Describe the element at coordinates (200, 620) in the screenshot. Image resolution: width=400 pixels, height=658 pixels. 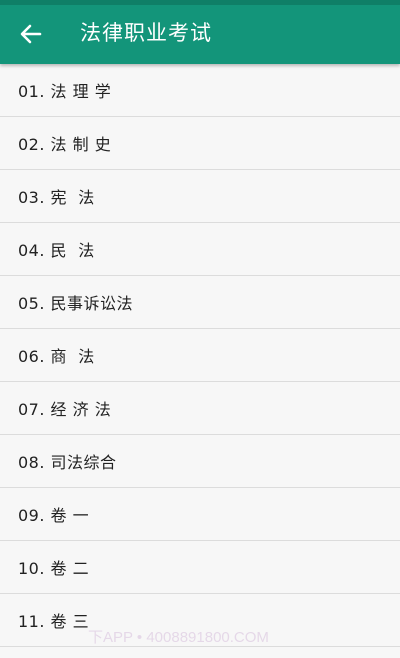
I see `list-item: 11. 卷 三` at that location.